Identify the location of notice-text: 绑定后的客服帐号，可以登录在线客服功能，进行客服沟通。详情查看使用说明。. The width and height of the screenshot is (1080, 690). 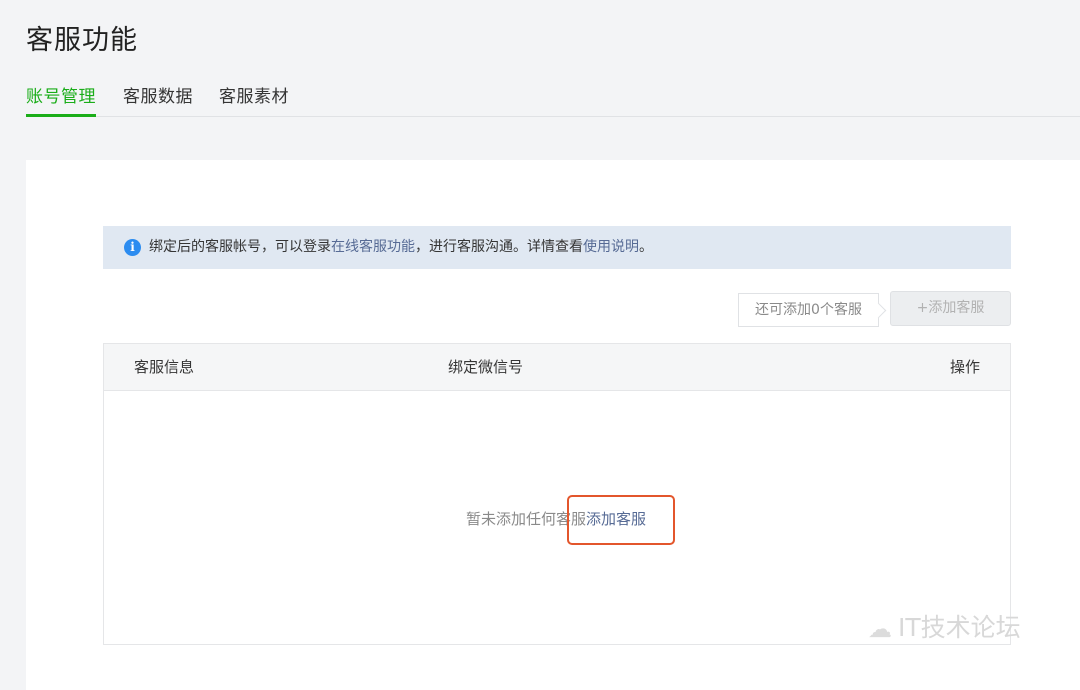
(401, 247).